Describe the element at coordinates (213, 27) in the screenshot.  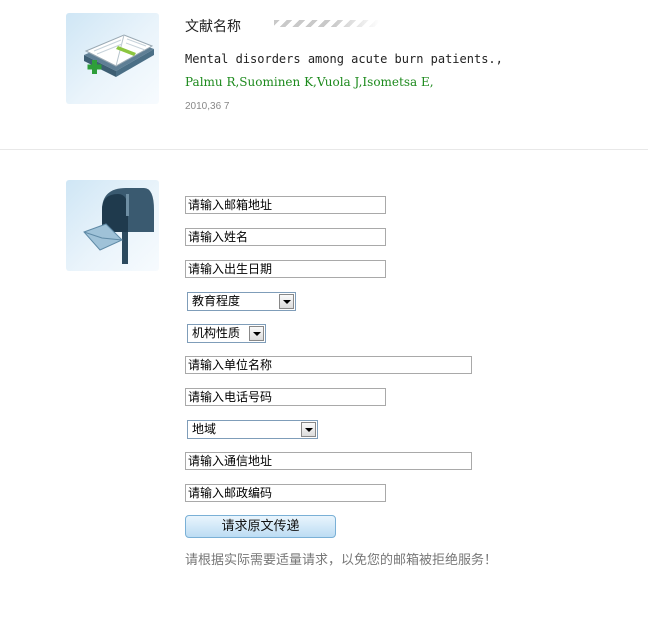
I see `document-title-label: 文献名称` at that location.